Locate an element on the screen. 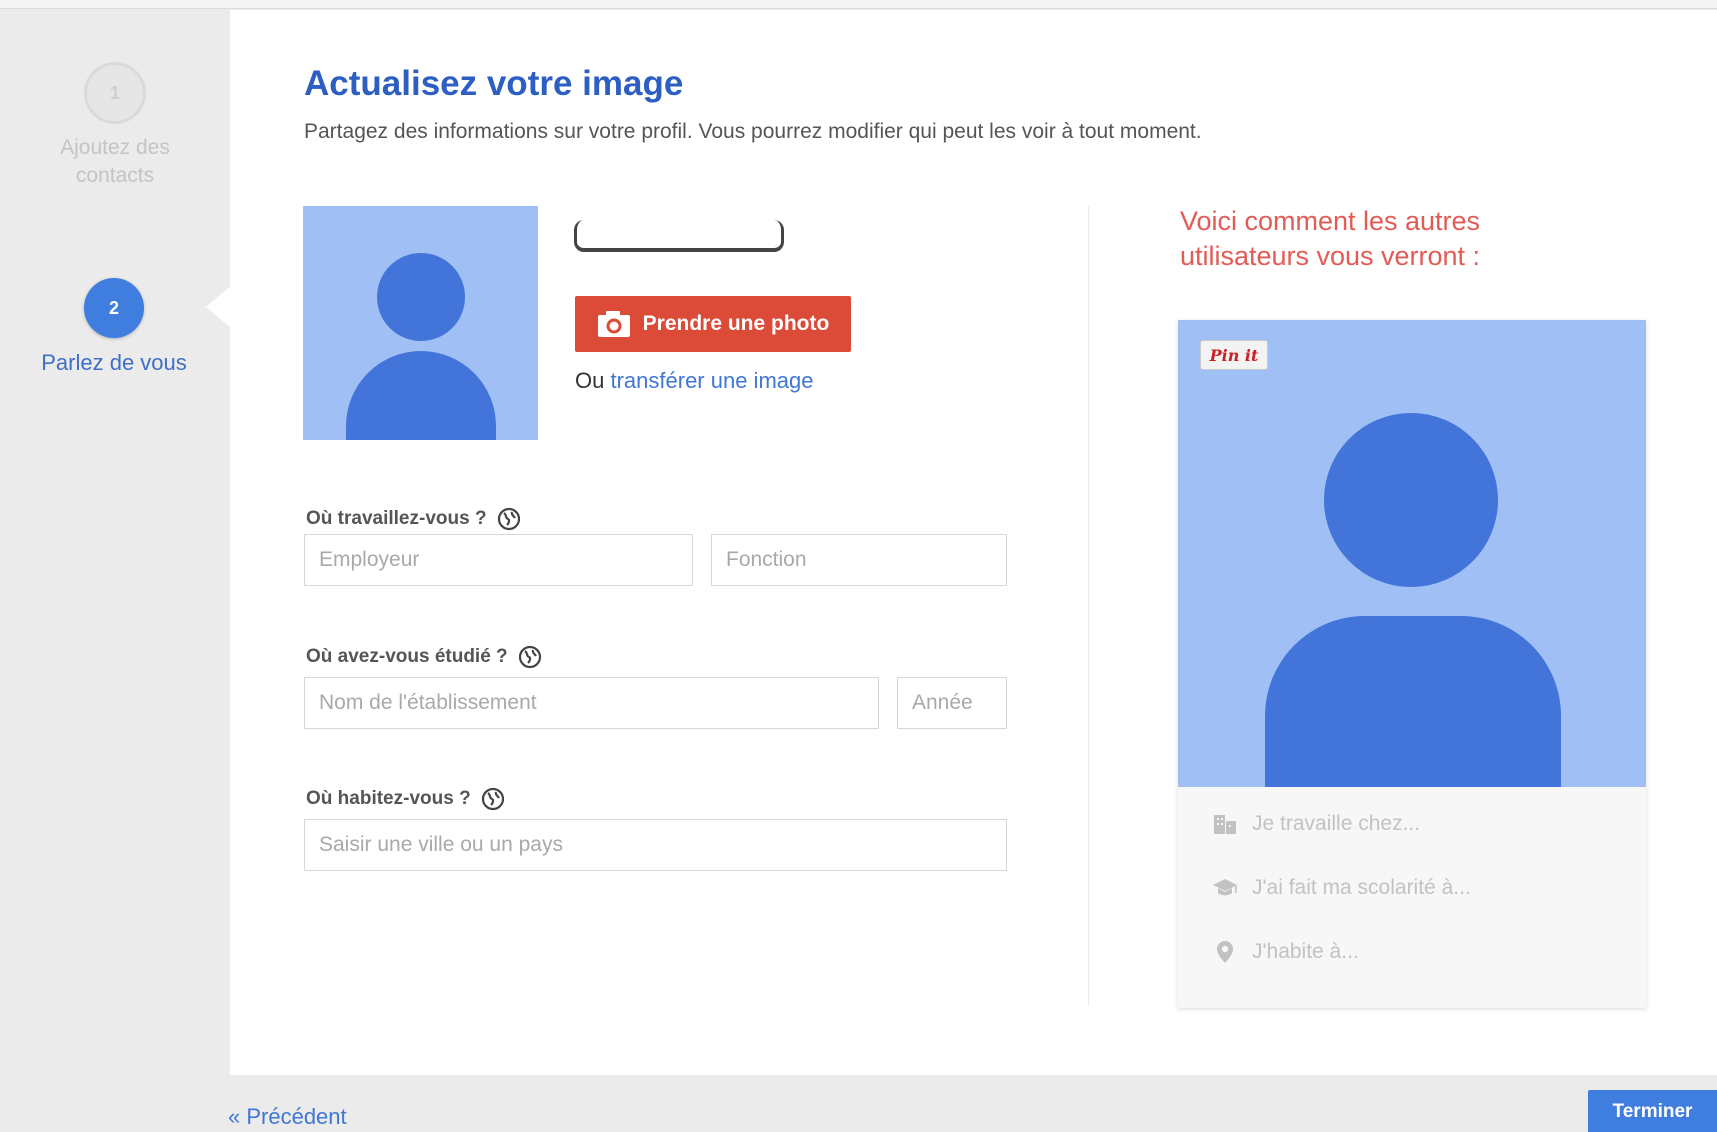  upload-prefix: Ou is located at coordinates (590, 380).